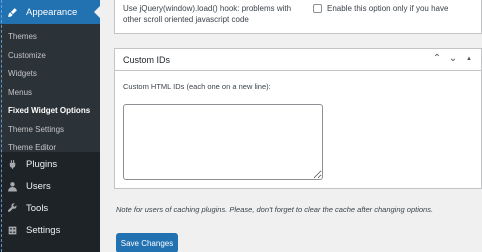 This screenshot has width=482, height=252. I want to click on plugin-icon, so click(12, 164).